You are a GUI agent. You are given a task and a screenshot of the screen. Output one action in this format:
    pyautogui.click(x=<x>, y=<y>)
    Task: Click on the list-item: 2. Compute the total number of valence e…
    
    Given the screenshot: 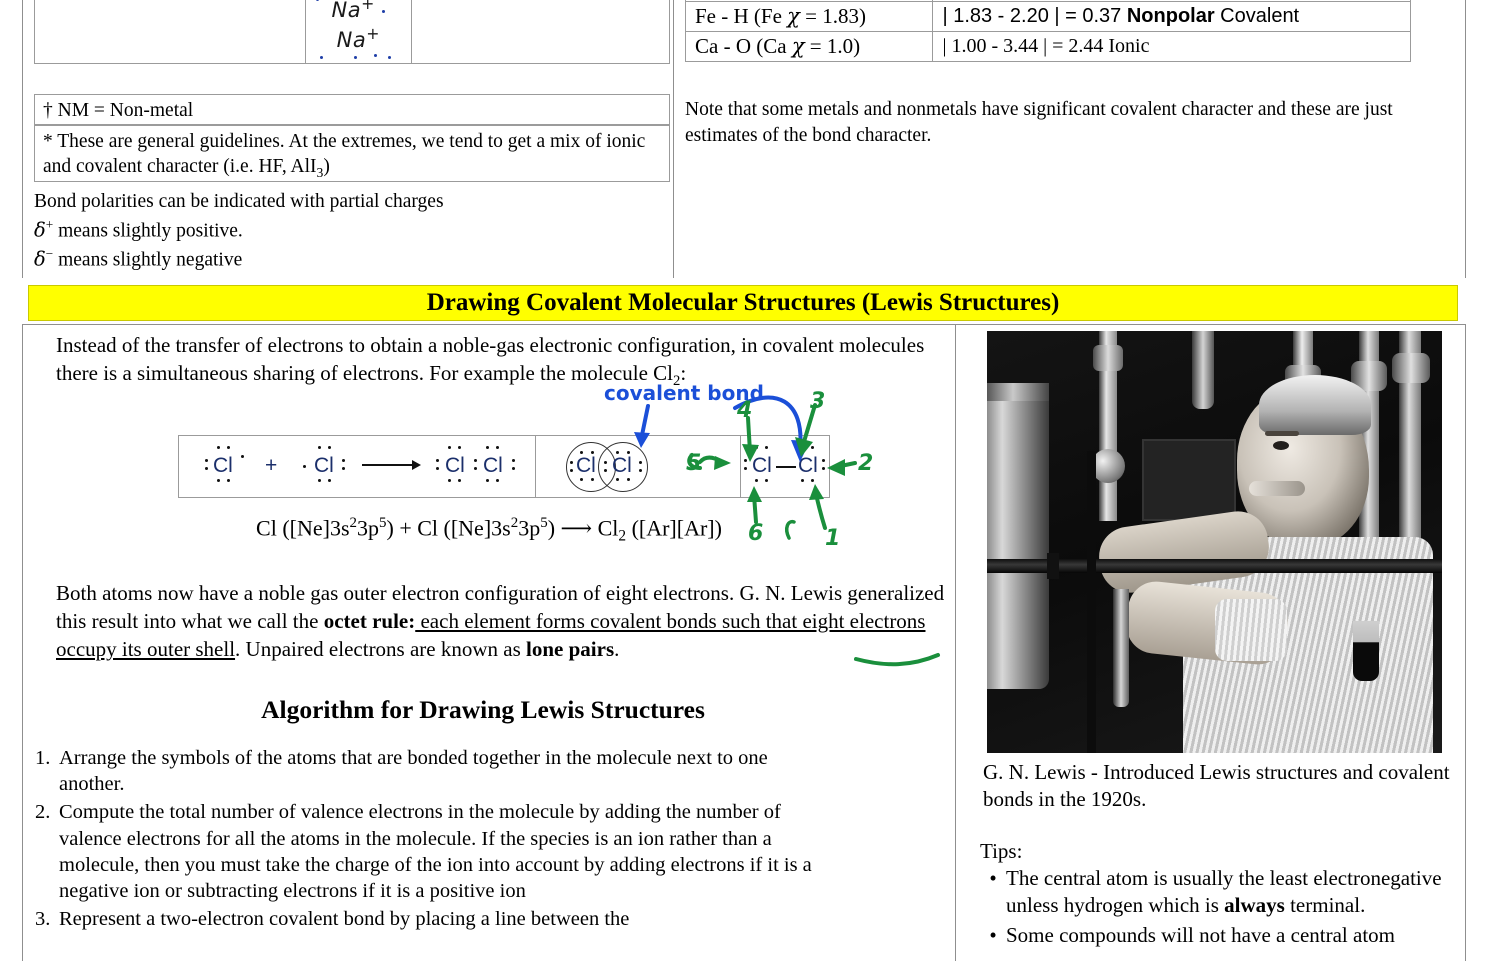 What is the action you would take?
    pyautogui.click(x=435, y=851)
    